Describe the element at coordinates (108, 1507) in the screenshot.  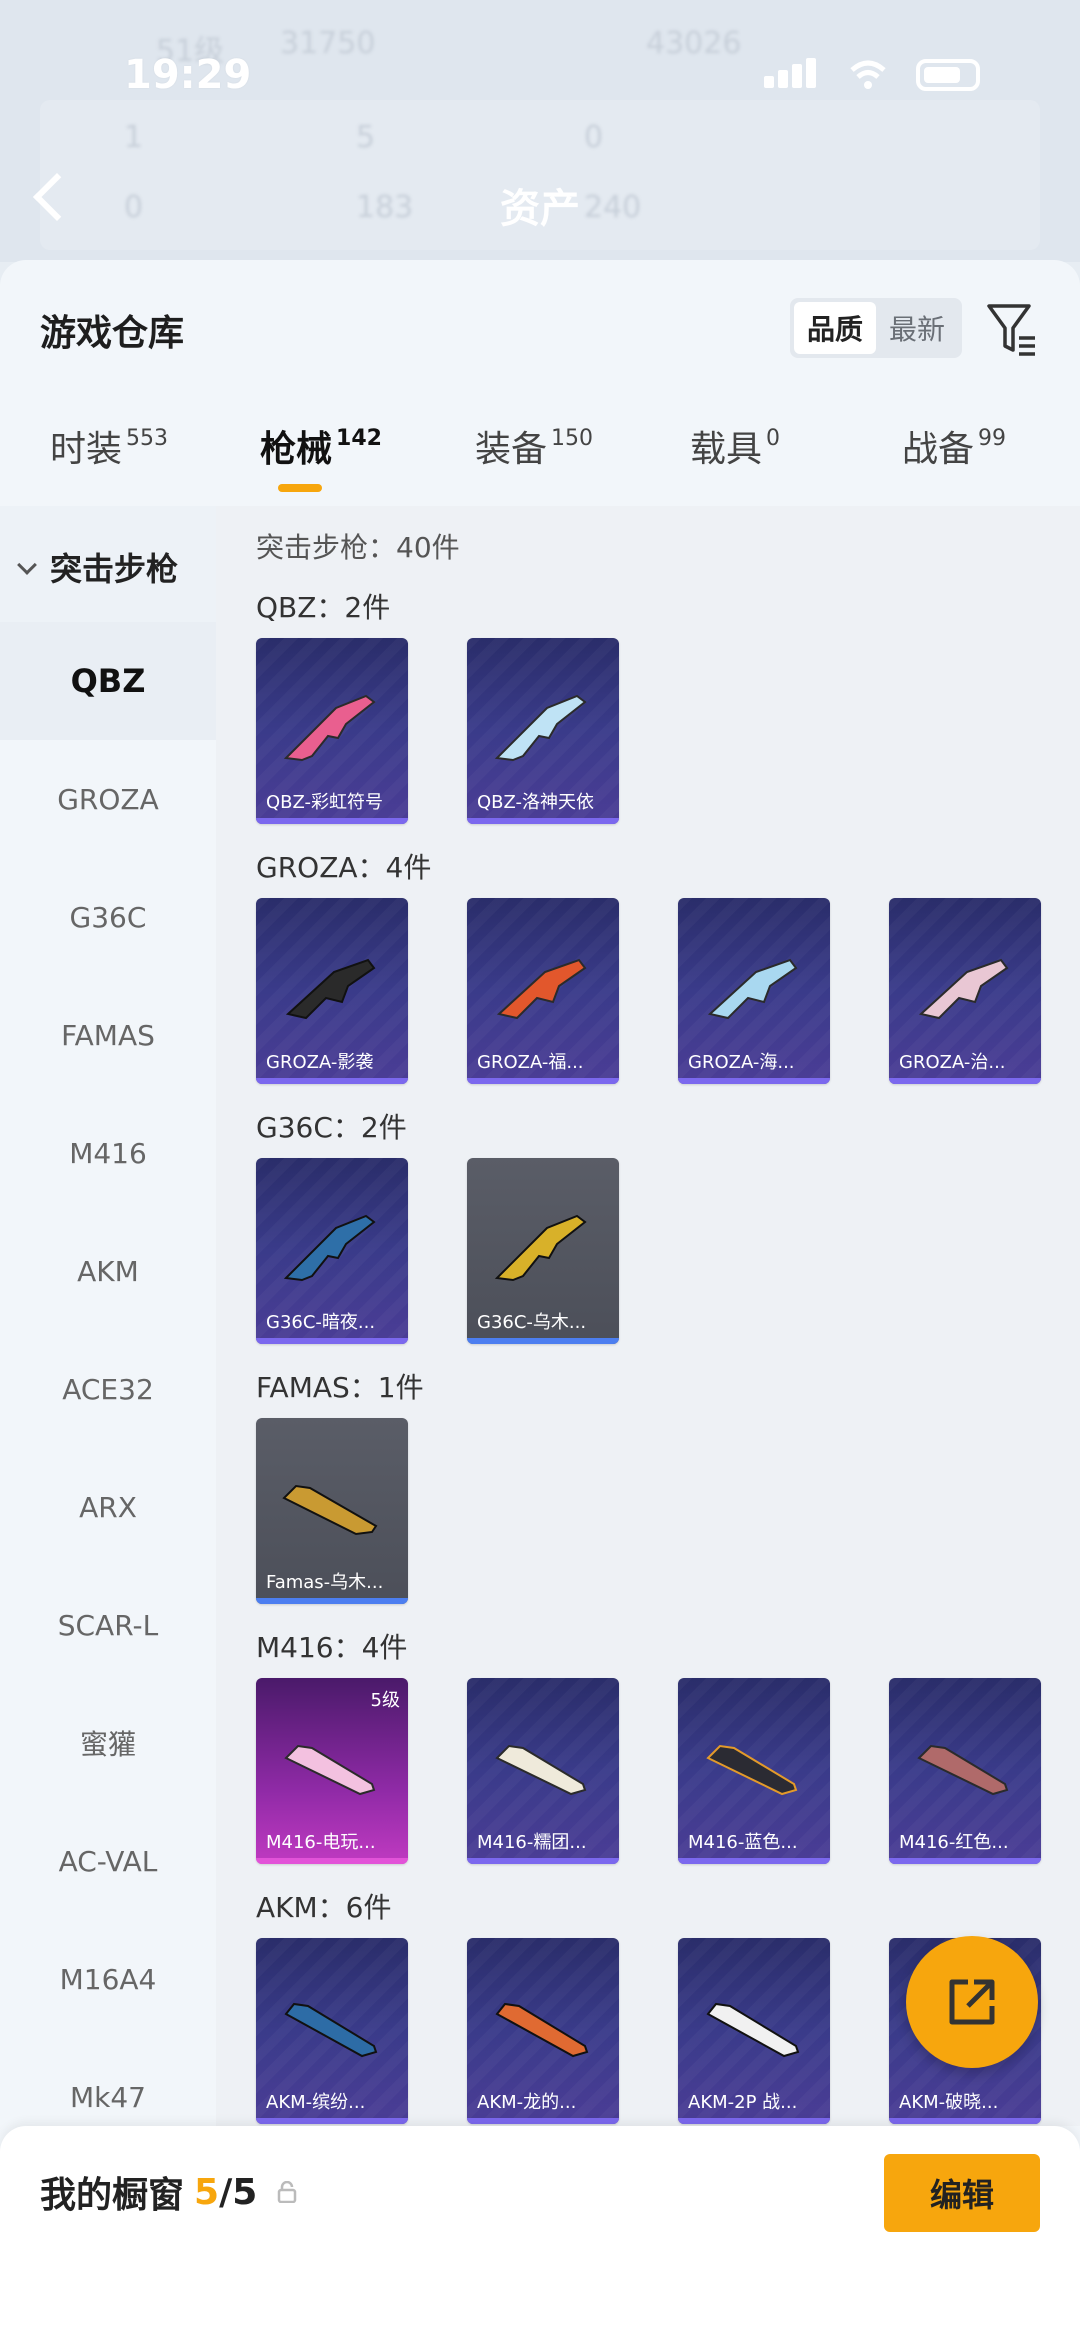
I see `sidebar-item-arx: ARX` at that location.